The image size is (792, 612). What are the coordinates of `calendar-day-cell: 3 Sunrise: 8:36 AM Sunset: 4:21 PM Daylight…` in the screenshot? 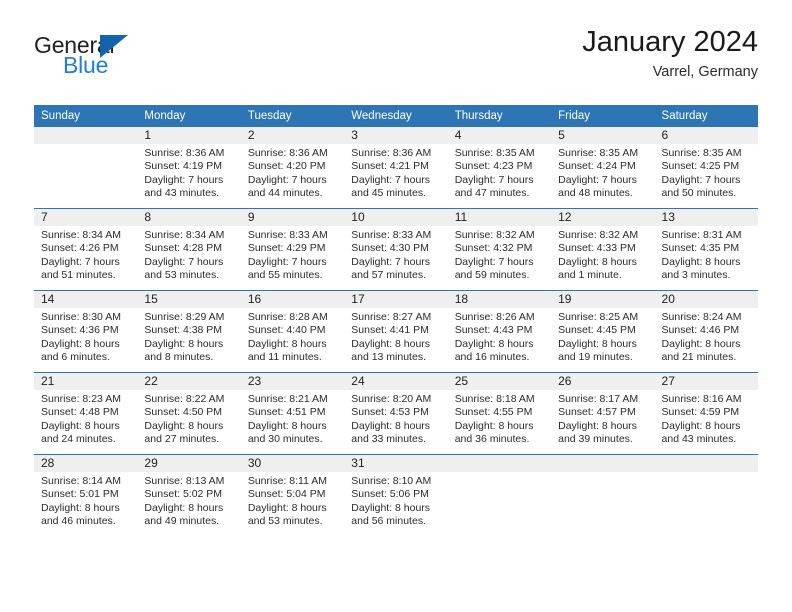 It's located at (396, 168).